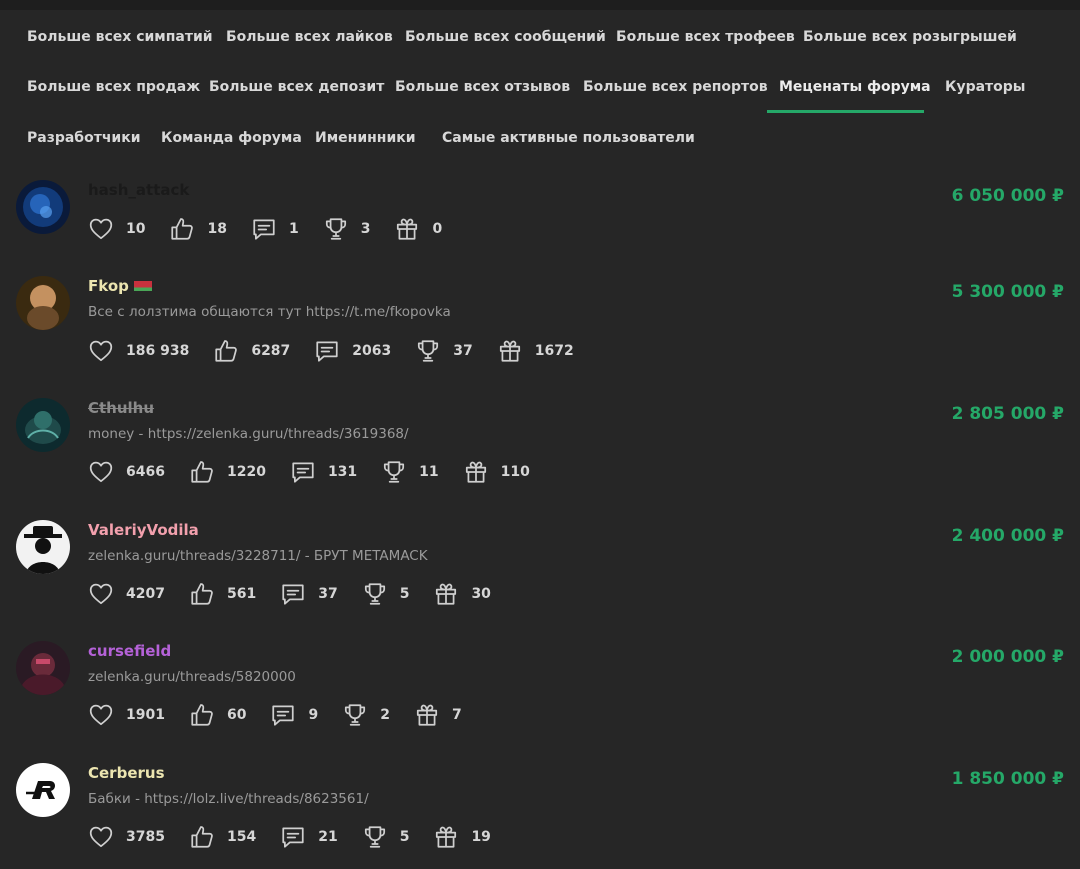 Image resolution: width=1080 pixels, height=869 pixels. Describe the element at coordinates (198, 229) in the screenshot. I see `stat-thumbs: 18` at that location.